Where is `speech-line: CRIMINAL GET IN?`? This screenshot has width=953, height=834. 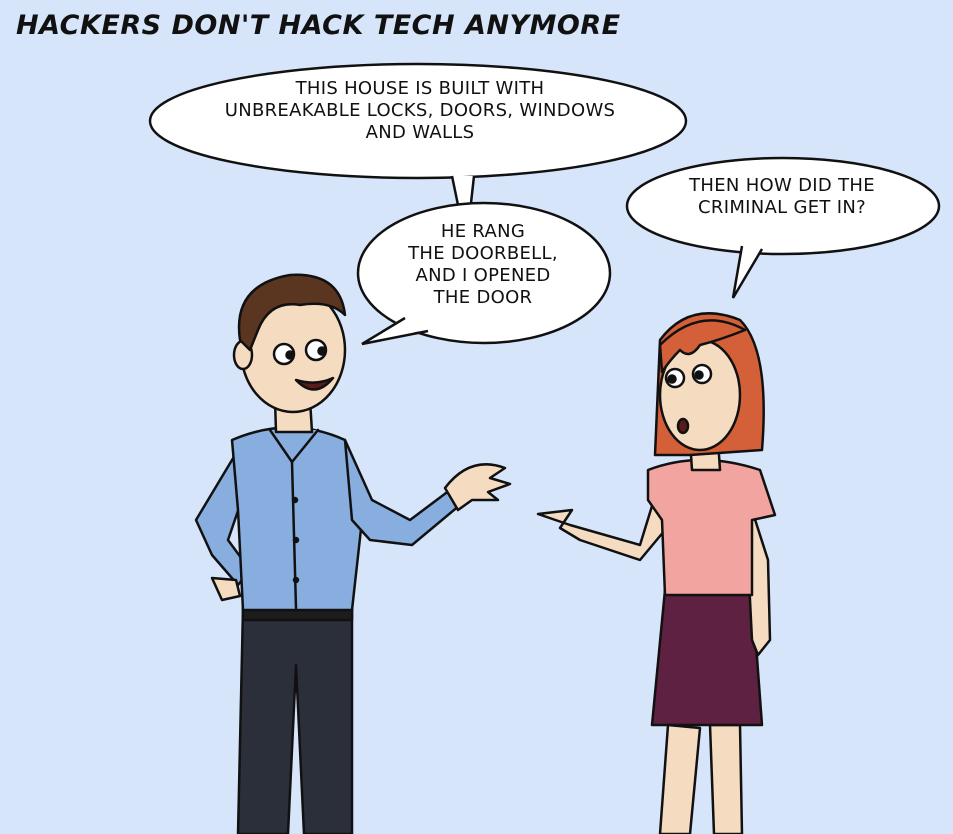
speech-line: CRIMINAL GET IN? is located at coordinates (782, 207).